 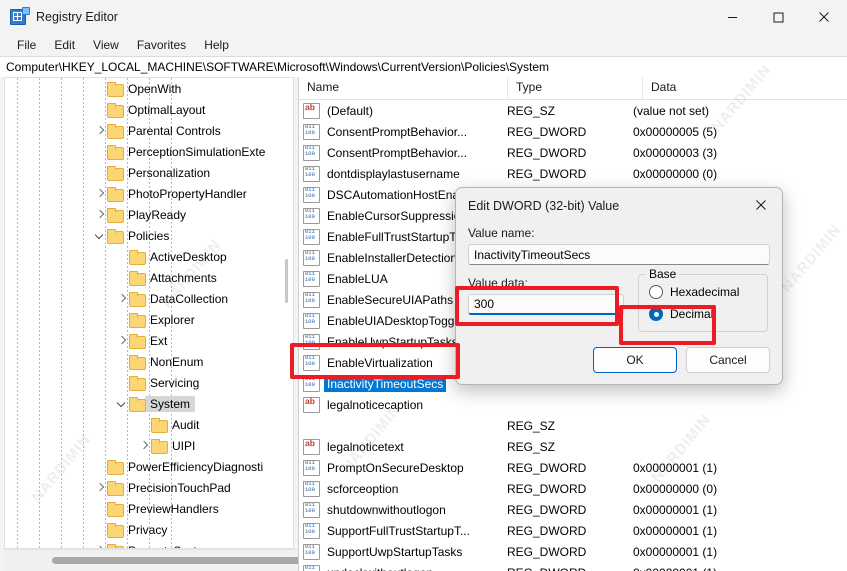 What do you see at coordinates (675, 152) in the screenshot?
I see `cell-data: 0x00000003 (3)` at bounding box center [675, 152].